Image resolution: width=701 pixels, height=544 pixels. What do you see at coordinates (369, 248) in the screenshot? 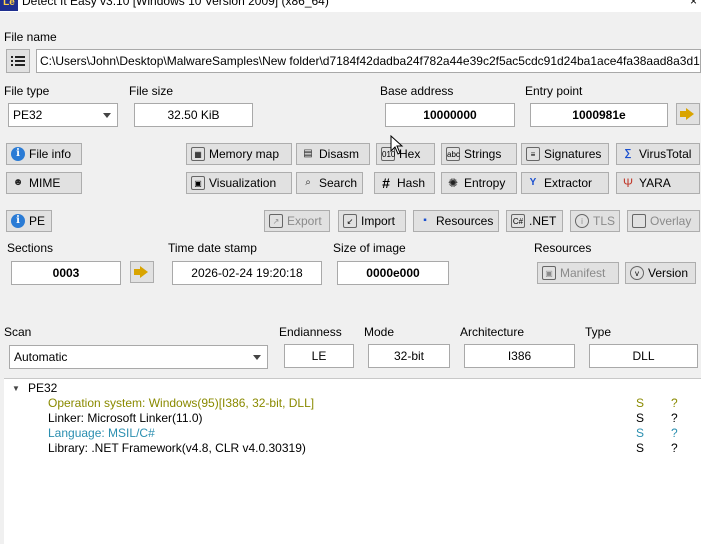
I see `size-of-image-label: Size of image` at bounding box center [369, 248].